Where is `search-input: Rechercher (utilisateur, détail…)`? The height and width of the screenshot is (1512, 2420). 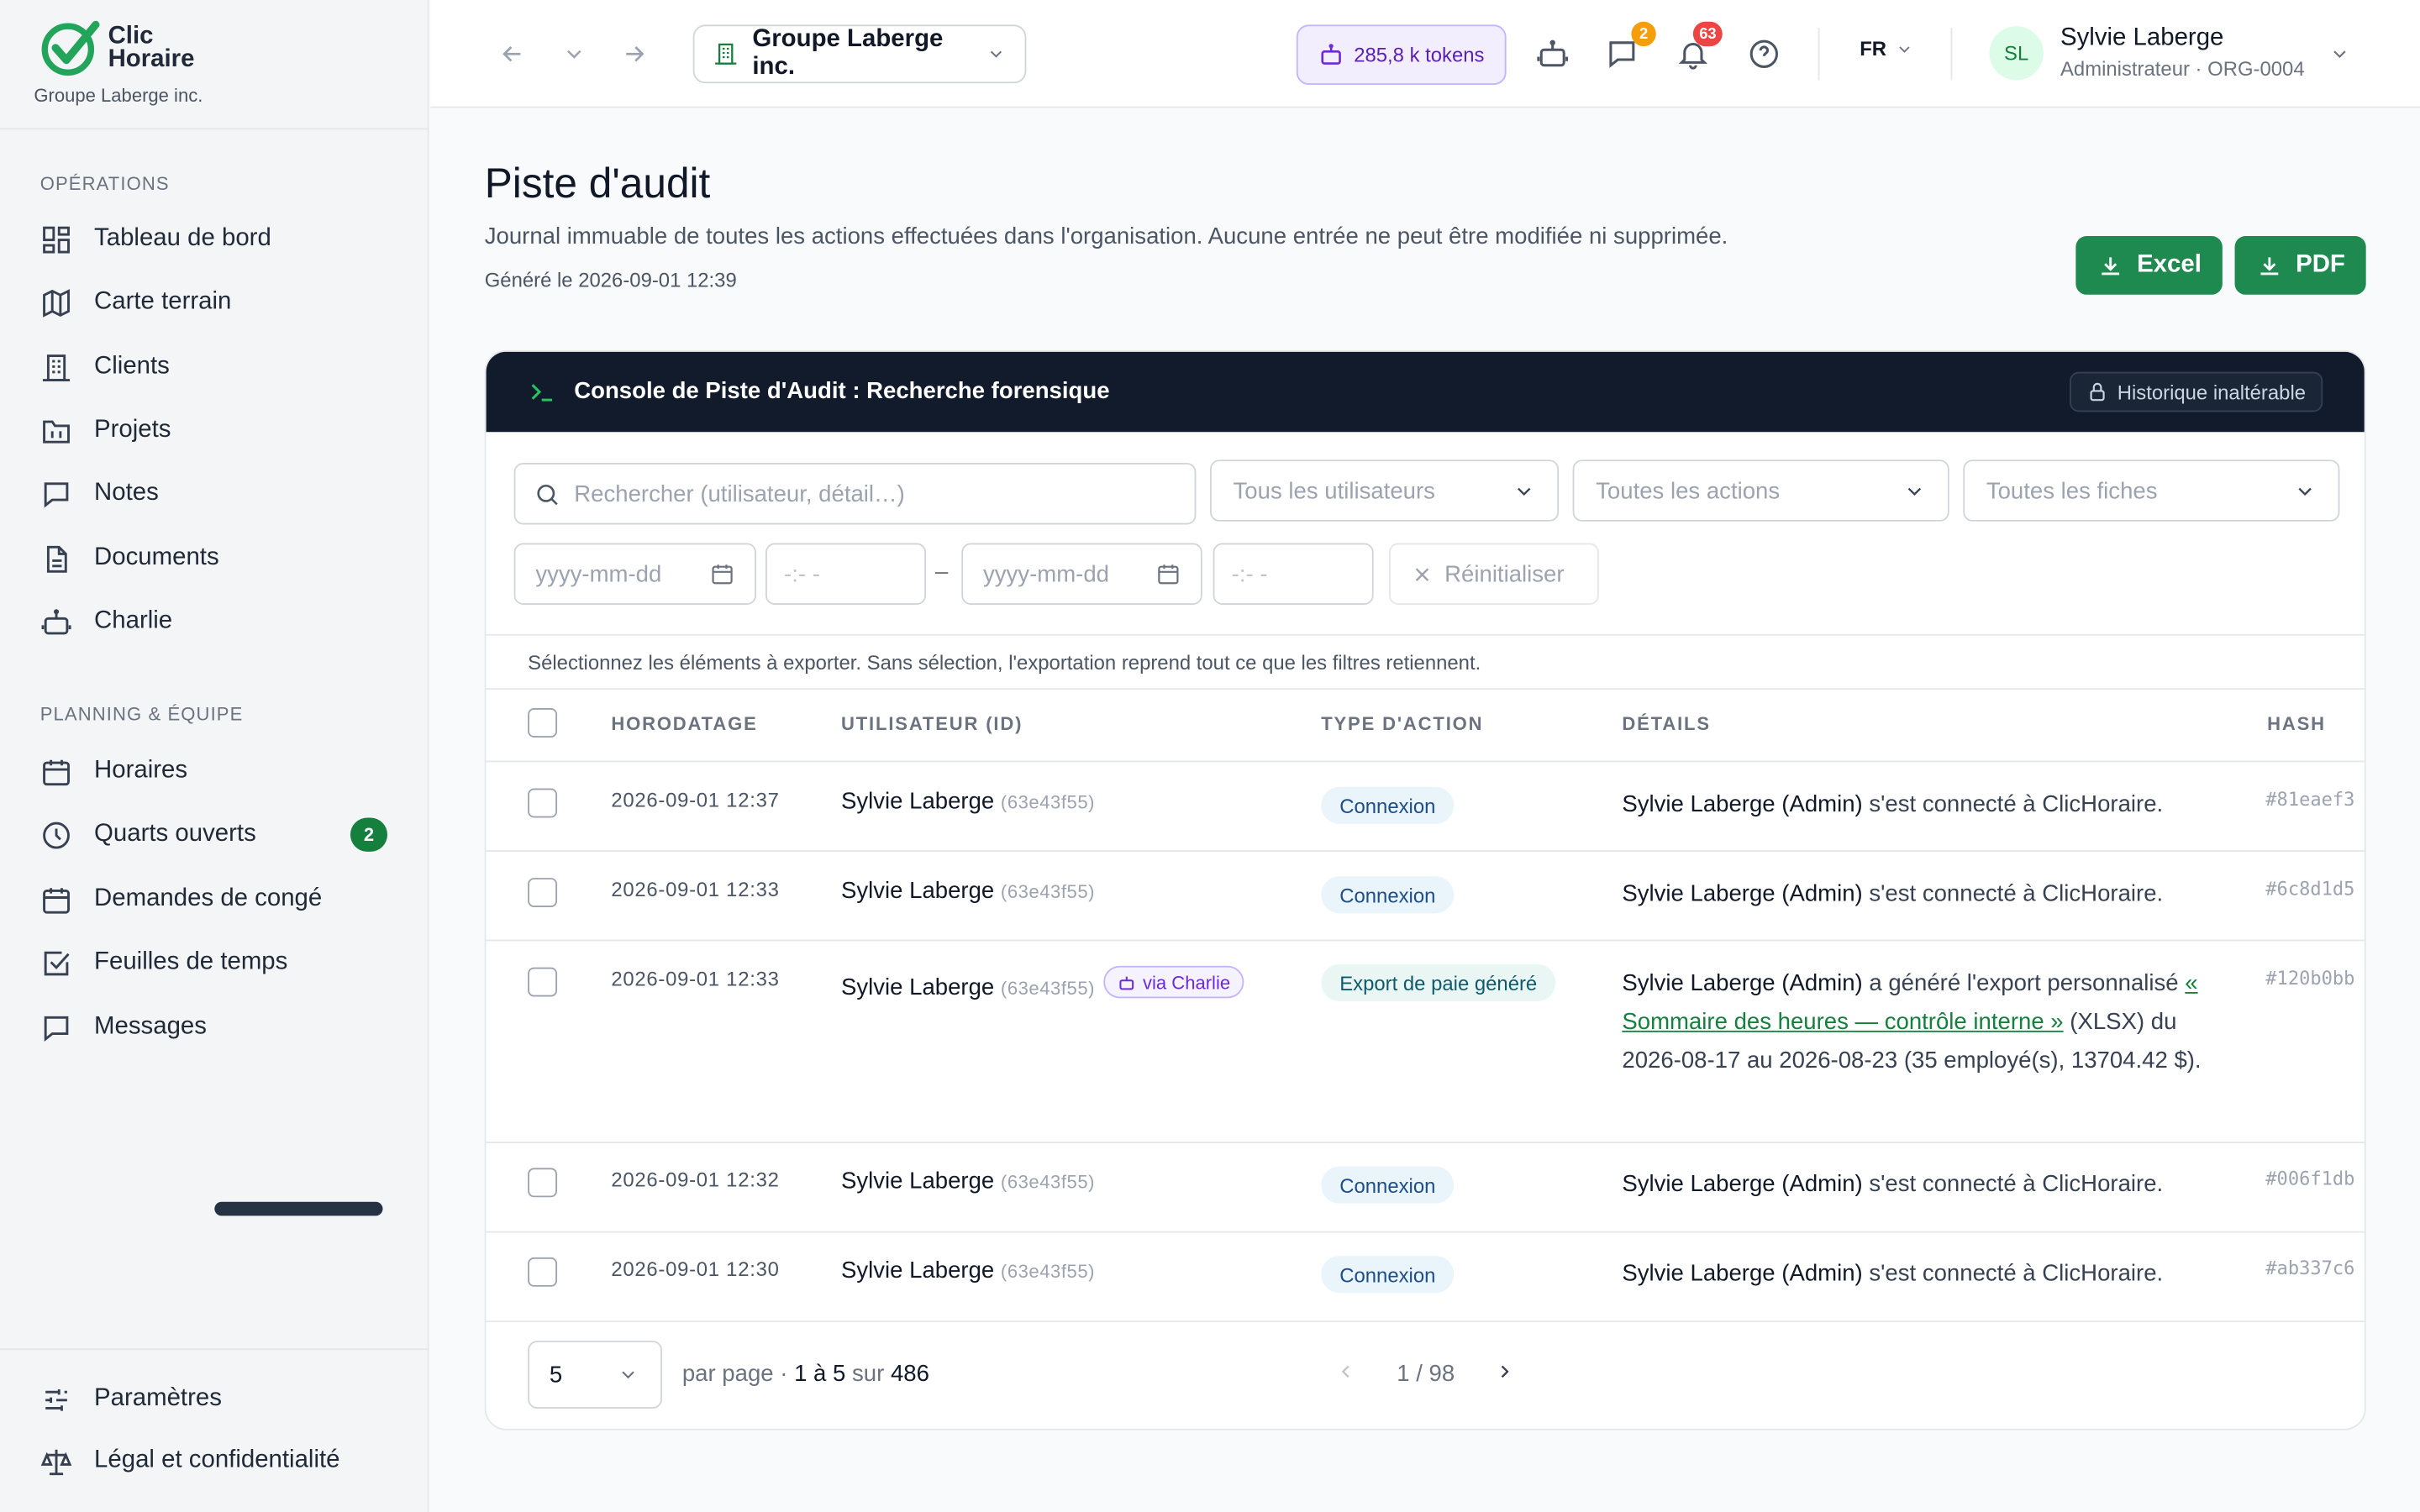 search-input: Rechercher (utilisateur, détail…) is located at coordinates (855, 494).